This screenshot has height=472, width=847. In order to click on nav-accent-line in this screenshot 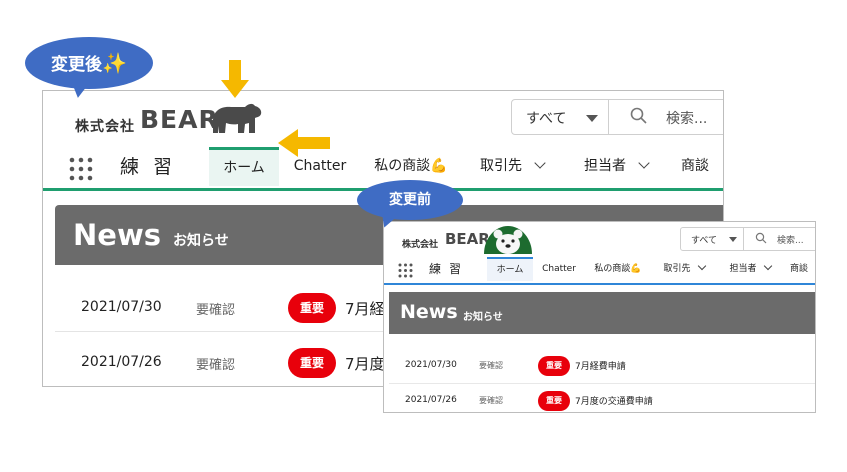, I will do `click(599, 284)`.